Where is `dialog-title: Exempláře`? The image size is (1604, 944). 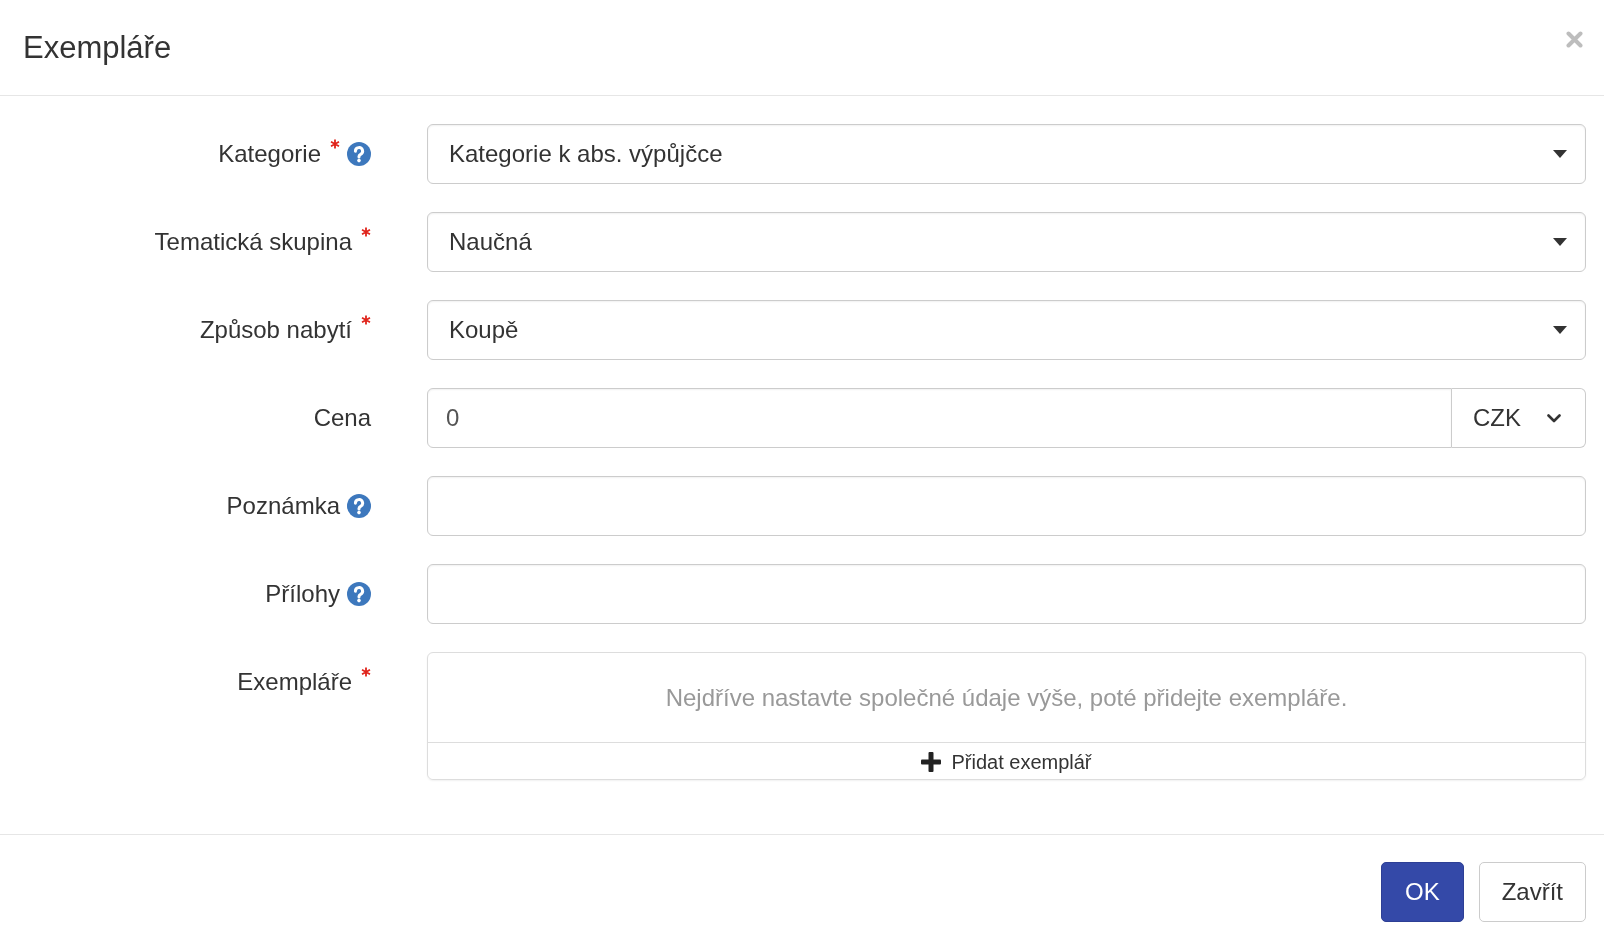
dialog-title: Exempláře is located at coordinates (97, 47).